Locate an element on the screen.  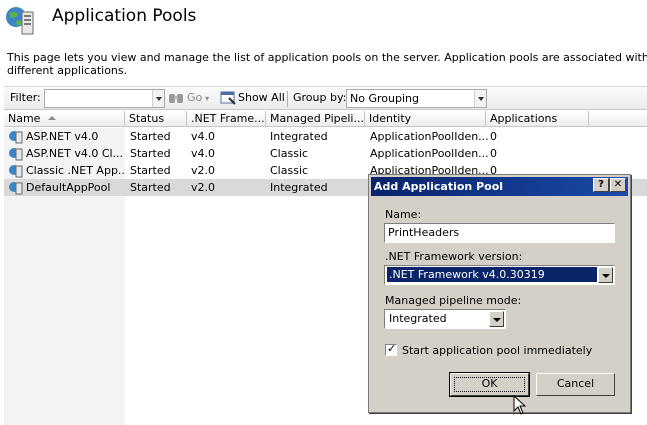
dialog-title: Add Application Pool is located at coordinates (439, 186).